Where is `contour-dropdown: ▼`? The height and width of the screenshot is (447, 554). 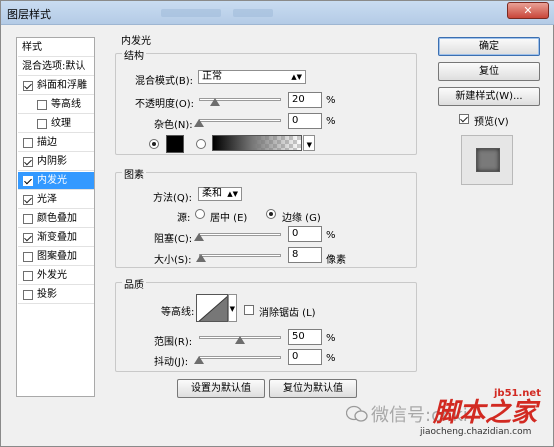 contour-dropdown: ▼ is located at coordinates (232, 308).